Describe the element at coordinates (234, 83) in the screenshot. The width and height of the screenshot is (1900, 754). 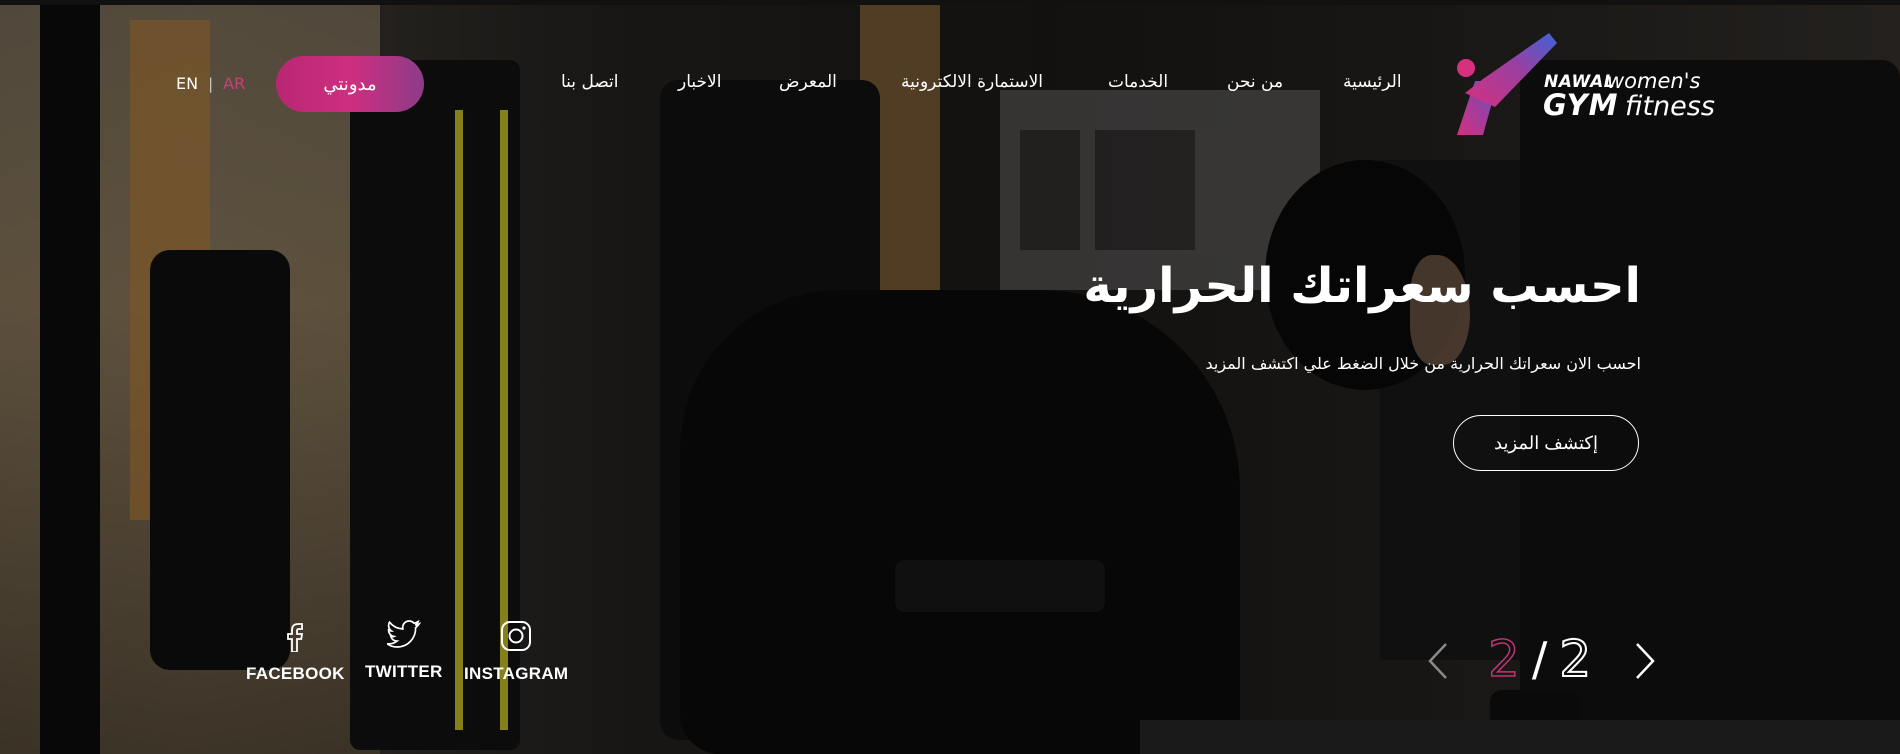
I see `language-ar-link: AR` at that location.